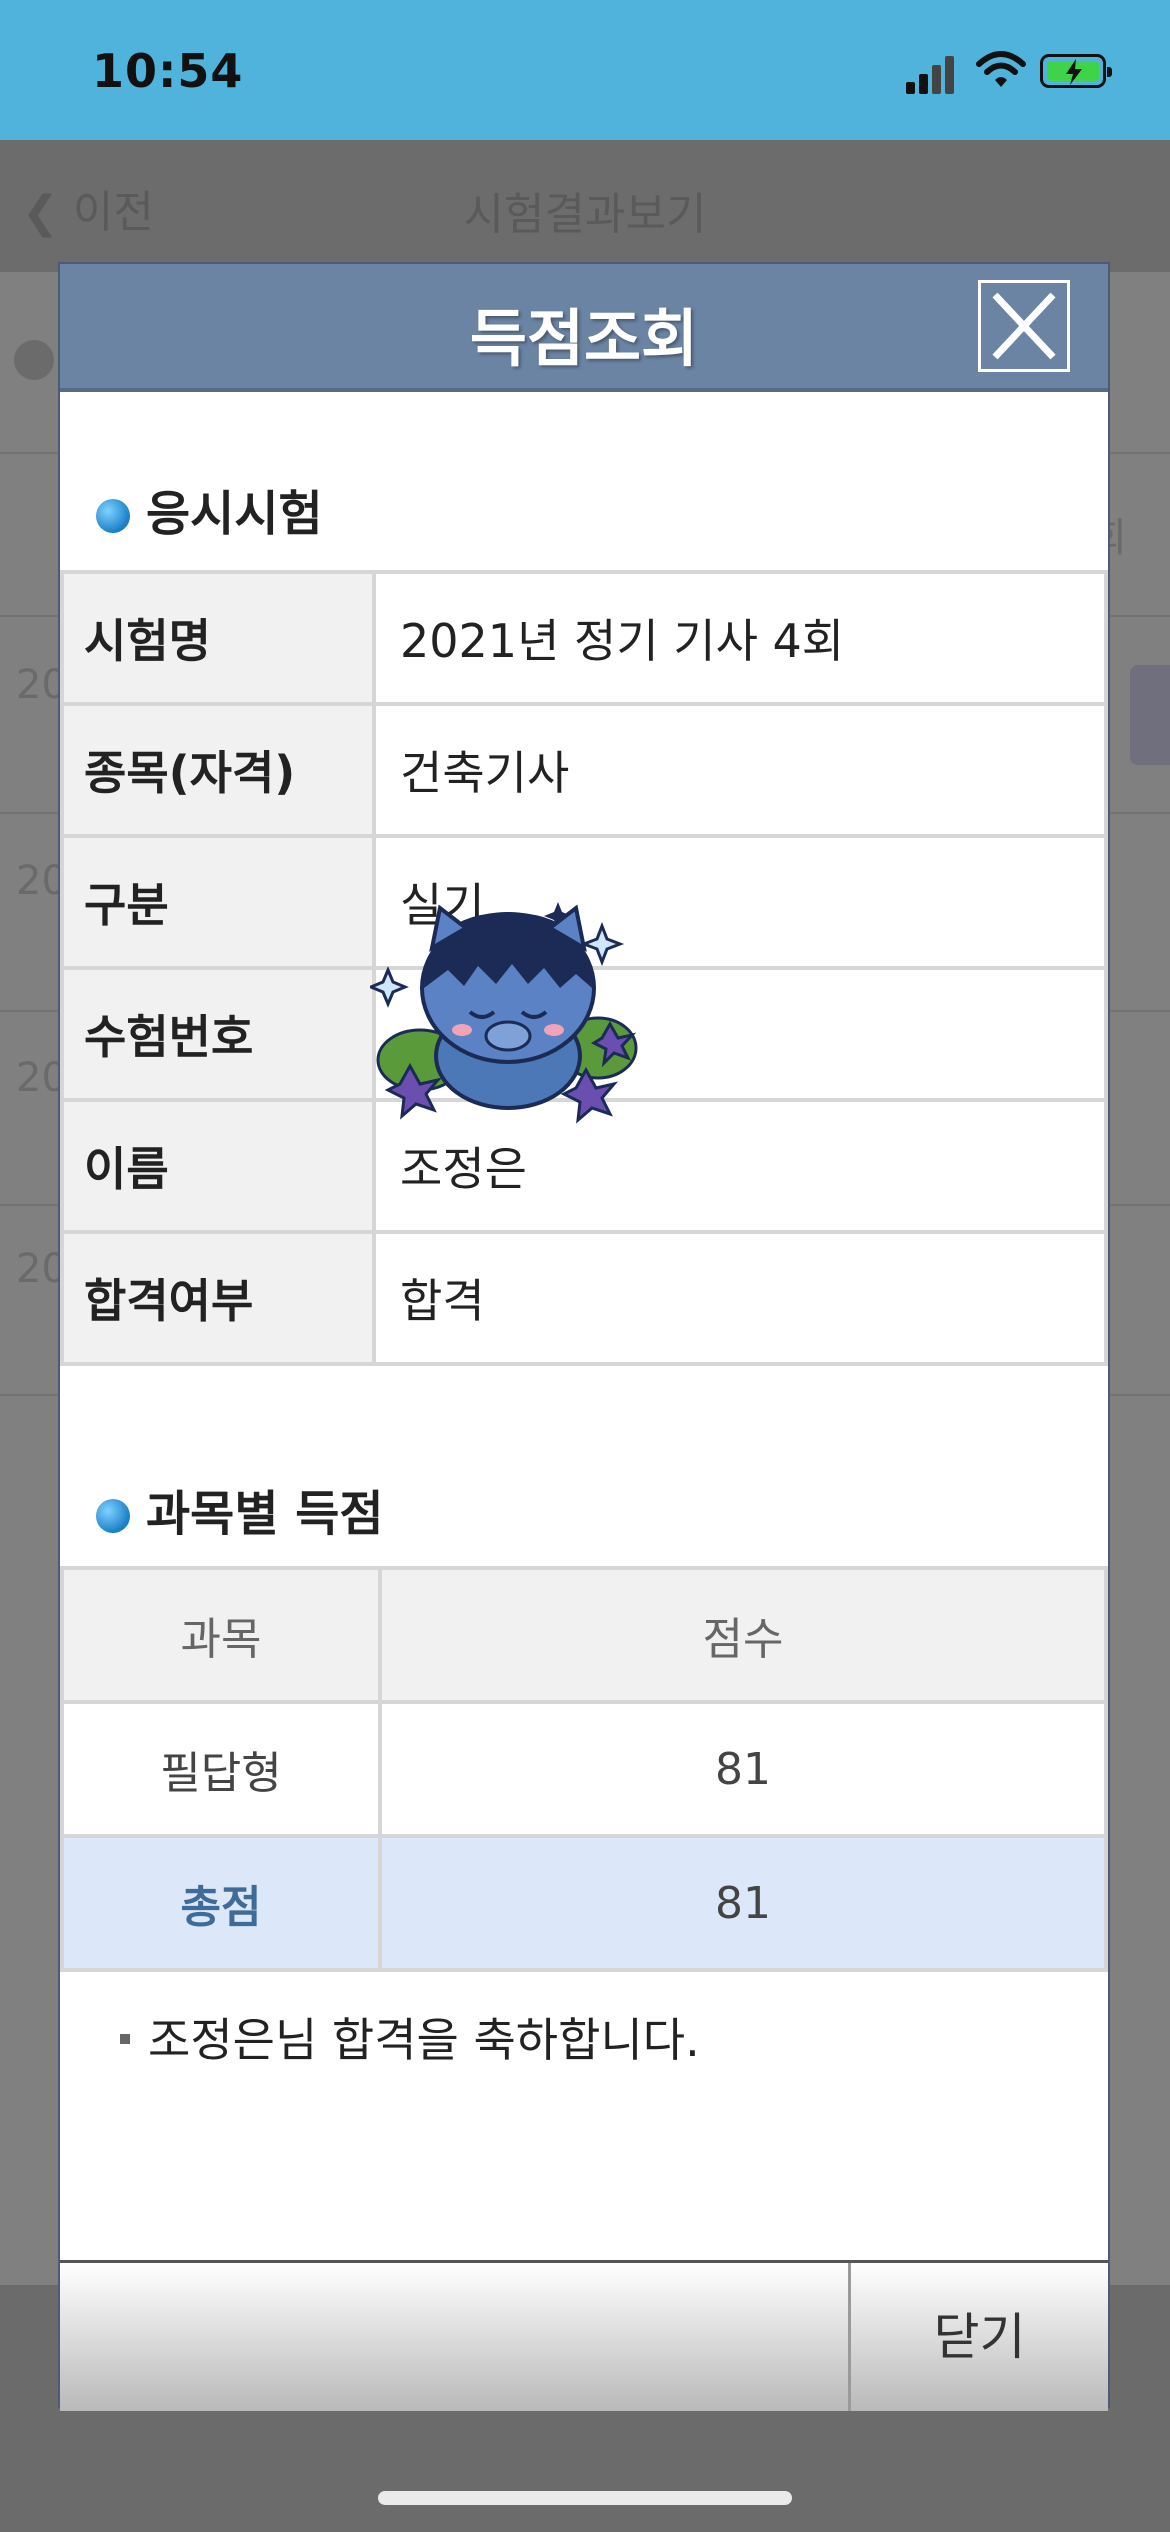 The height and width of the screenshot is (2532, 1170). Describe the element at coordinates (743, 1635) in the screenshot. I see `column-header-score: 점수` at that location.